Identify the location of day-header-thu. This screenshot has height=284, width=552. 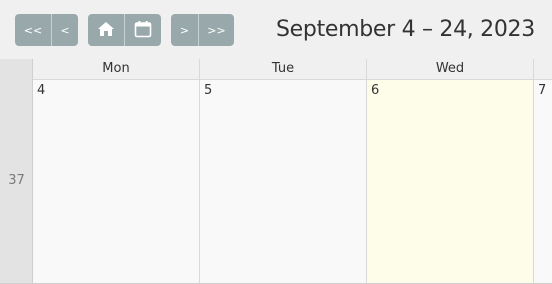
(543, 69).